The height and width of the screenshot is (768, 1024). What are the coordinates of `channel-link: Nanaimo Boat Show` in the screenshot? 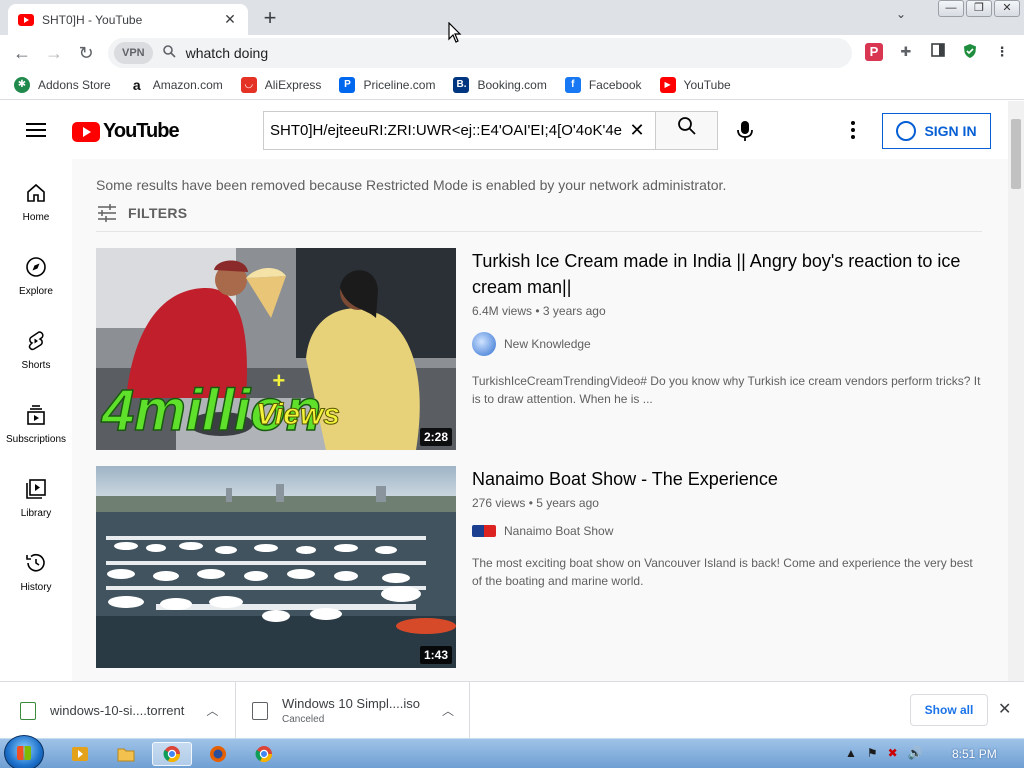 It's located at (727, 531).